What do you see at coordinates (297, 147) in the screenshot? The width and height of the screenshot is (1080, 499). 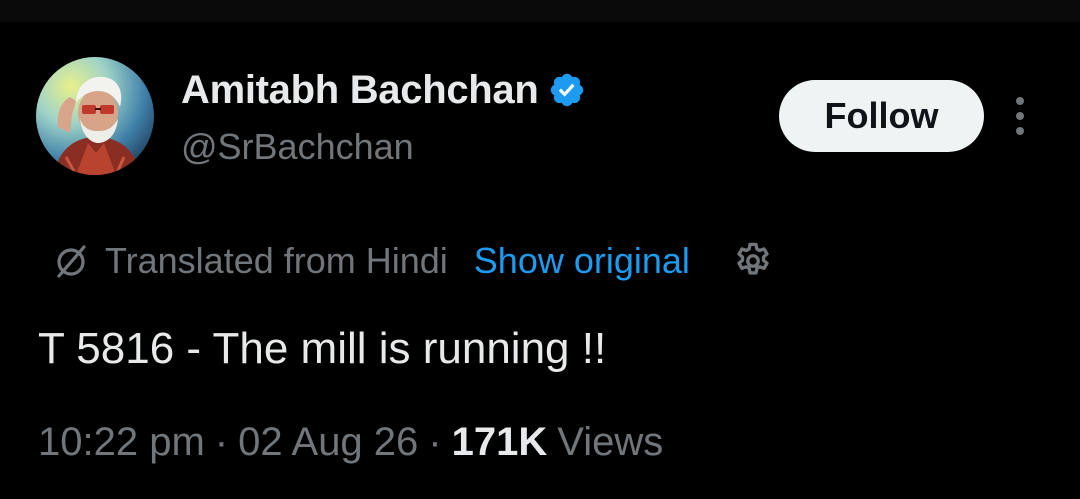 I see `author-handle: @SrBachchan` at bounding box center [297, 147].